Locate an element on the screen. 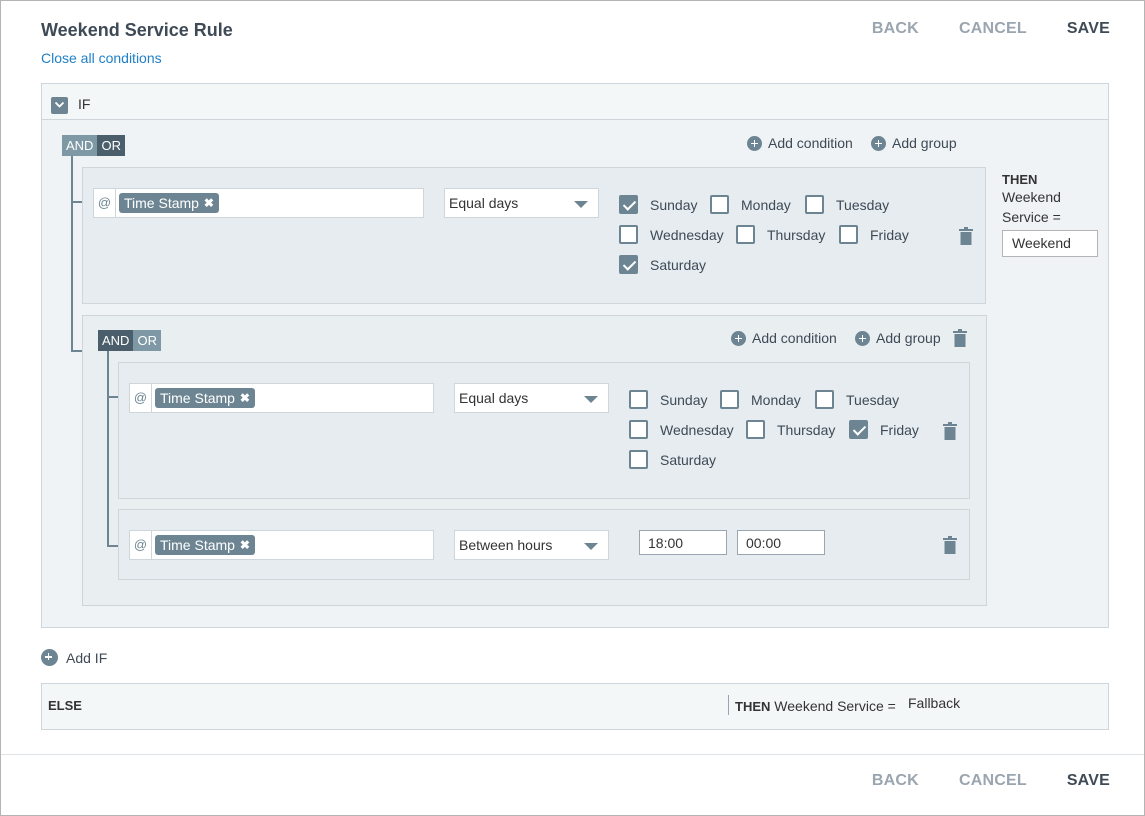  footer-cancel-button: CANCEL is located at coordinates (993, 781).